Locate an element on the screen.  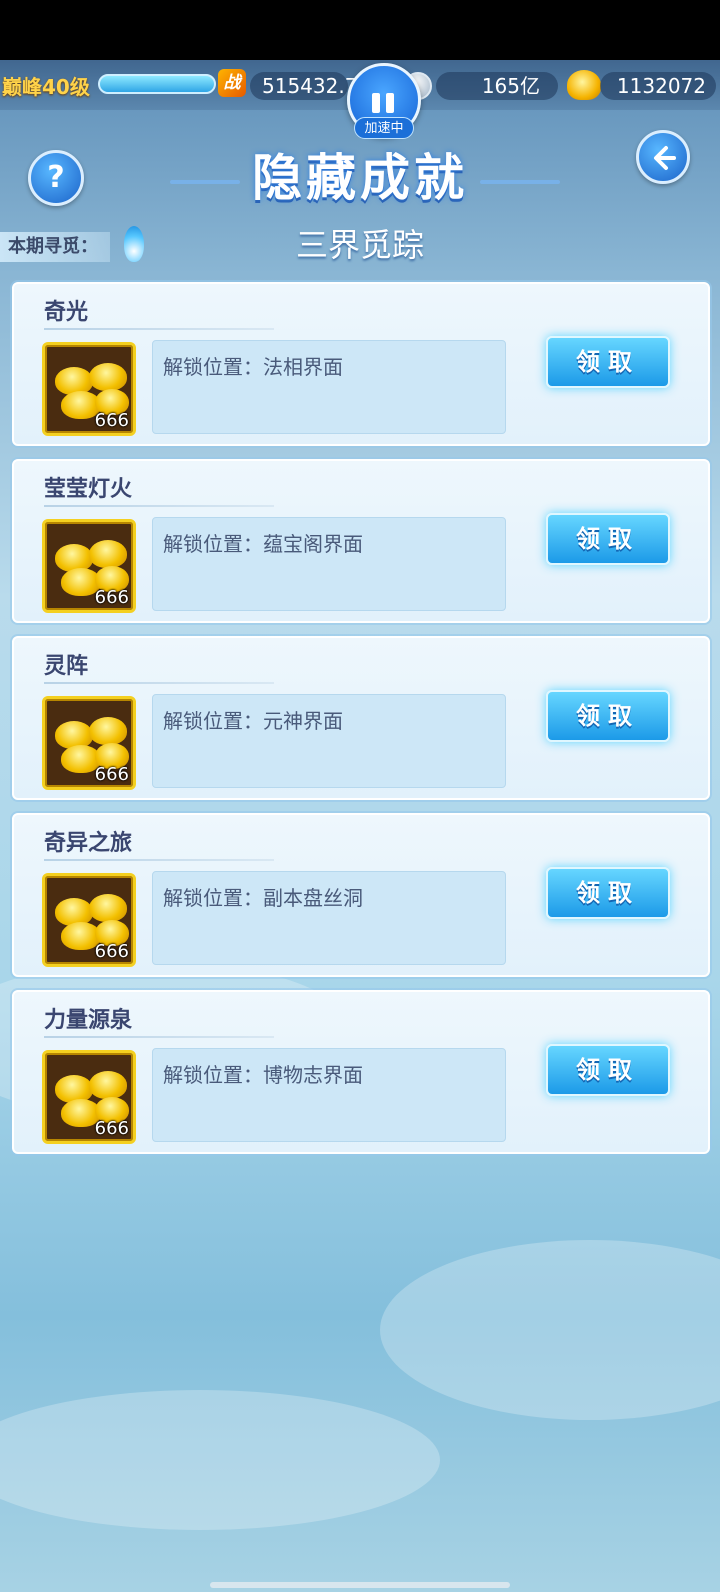
unlock-description-box: 解锁位置：元神界面 is located at coordinates (329, 741).